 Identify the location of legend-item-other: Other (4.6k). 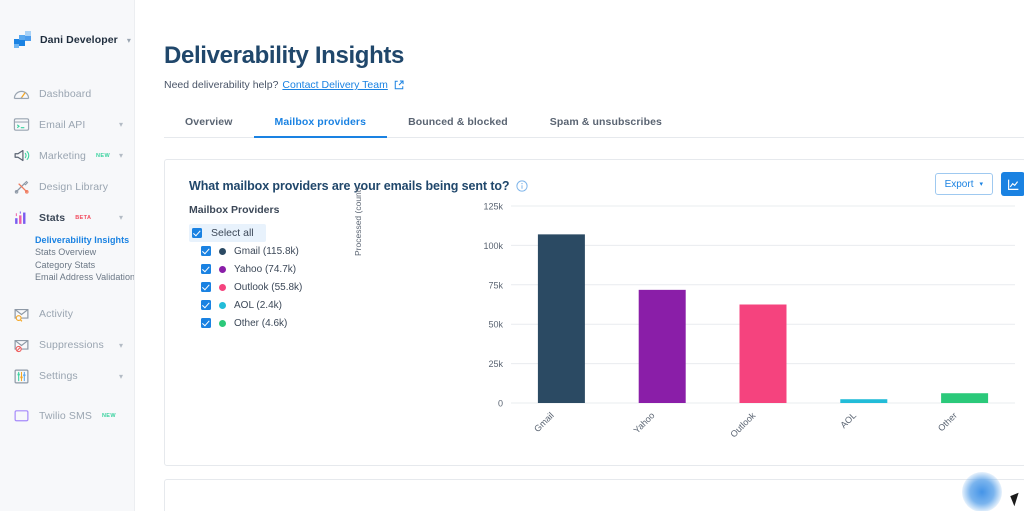
(245, 323).